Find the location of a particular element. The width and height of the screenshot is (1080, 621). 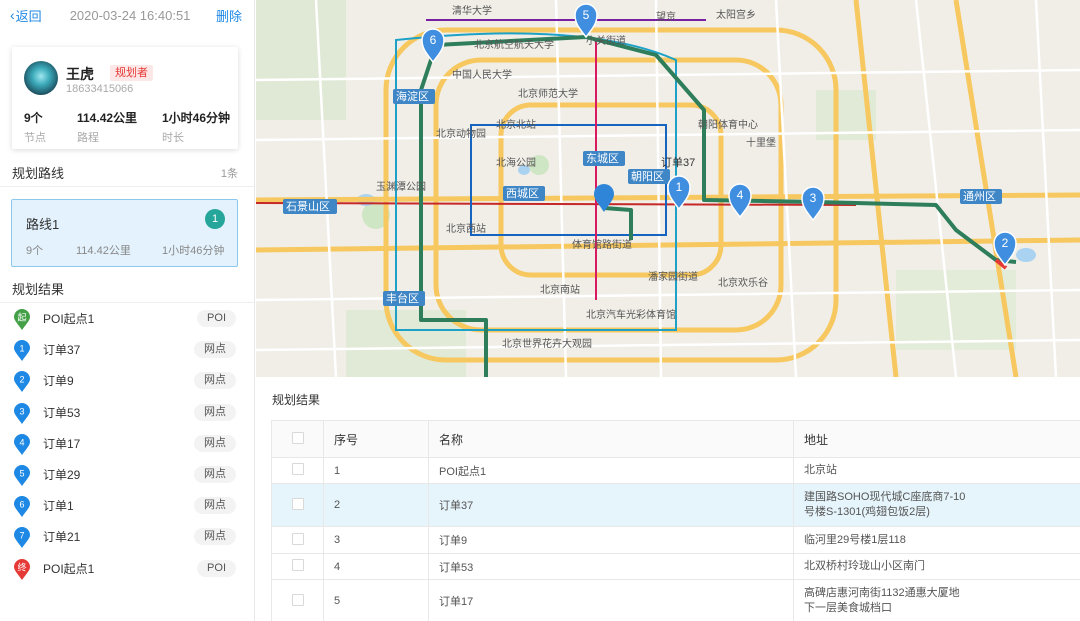

map-pin-icon: 4 is located at coordinates (22, 444).